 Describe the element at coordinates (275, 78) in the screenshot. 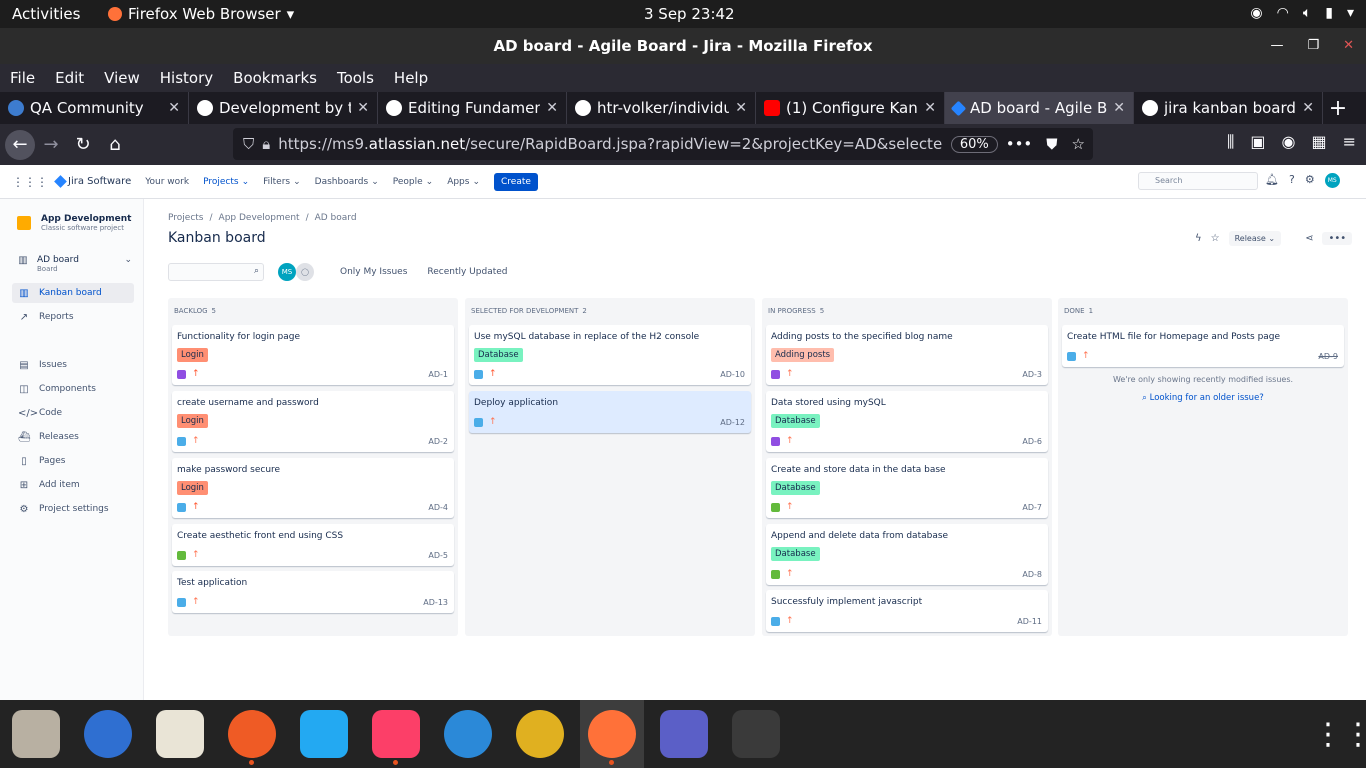

I see `menu-bookmarks: Bookmarks` at that location.